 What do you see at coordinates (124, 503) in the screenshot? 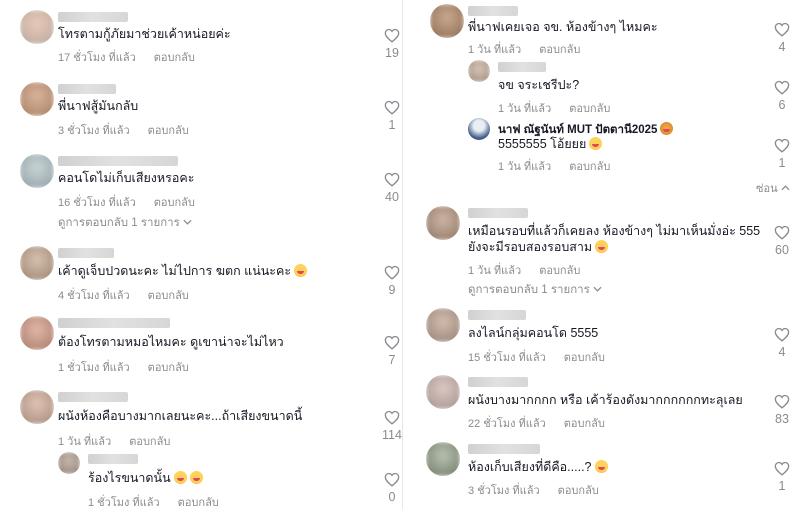
I see `comment-time: 1 ชั่วโมง ที่แล้ว` at bounding box center [124, 503].